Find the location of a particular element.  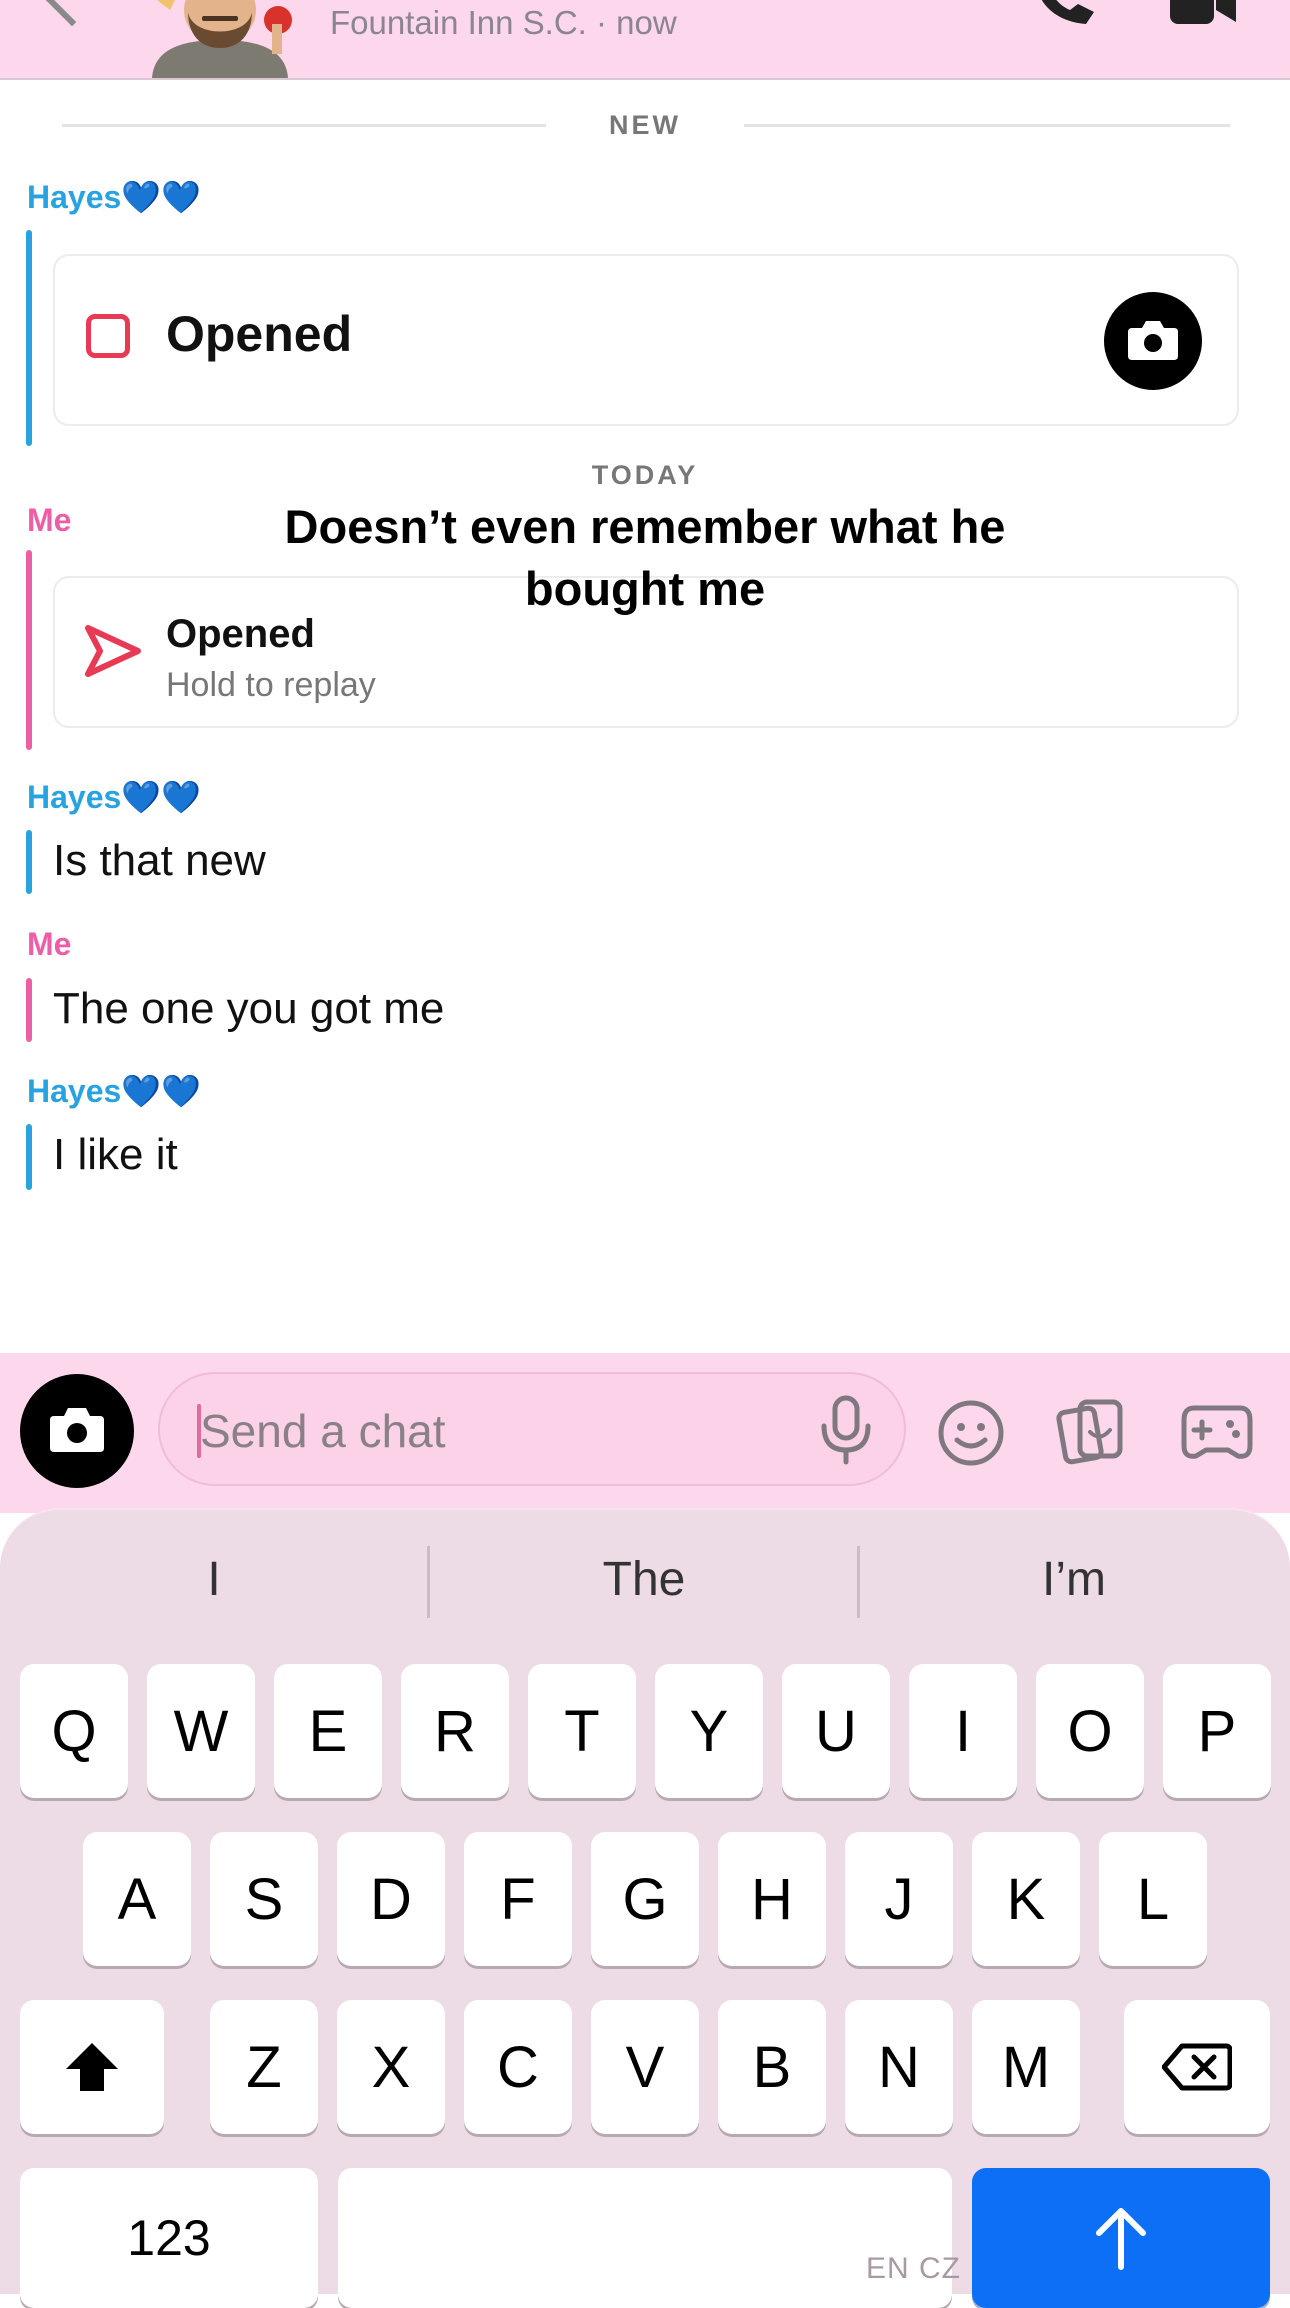

suggestion-1: I is located at coordinates (214, 1579).